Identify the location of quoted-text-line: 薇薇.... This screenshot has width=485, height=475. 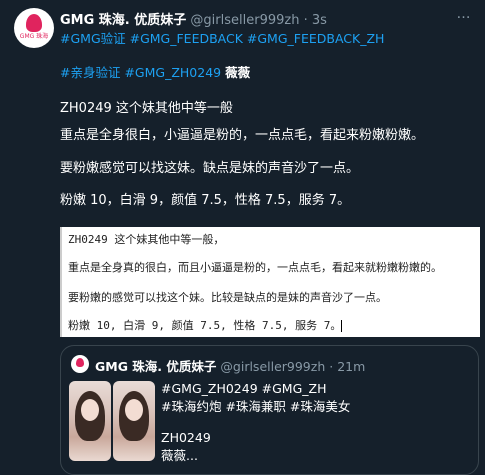
(179, 455).